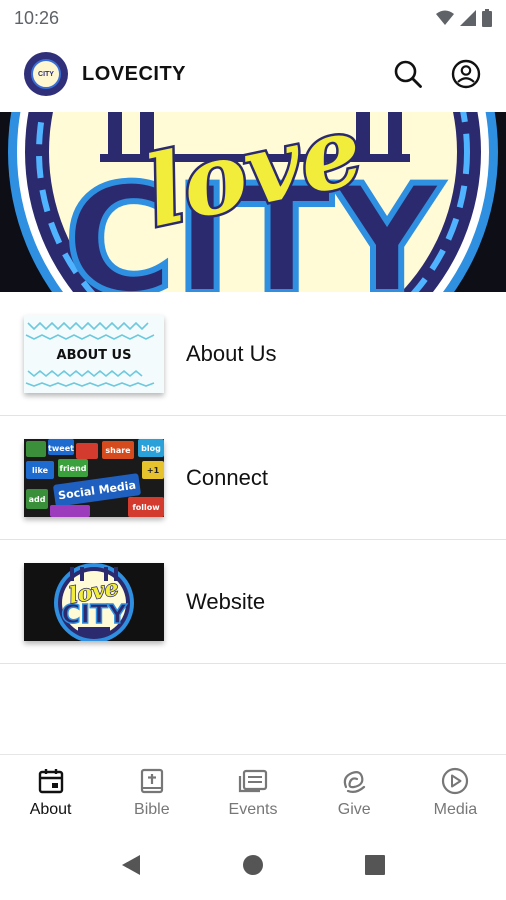 Image resolution: width=506 pixels, height=900 pixels. I want to click on search-icon, so click(408, 74).